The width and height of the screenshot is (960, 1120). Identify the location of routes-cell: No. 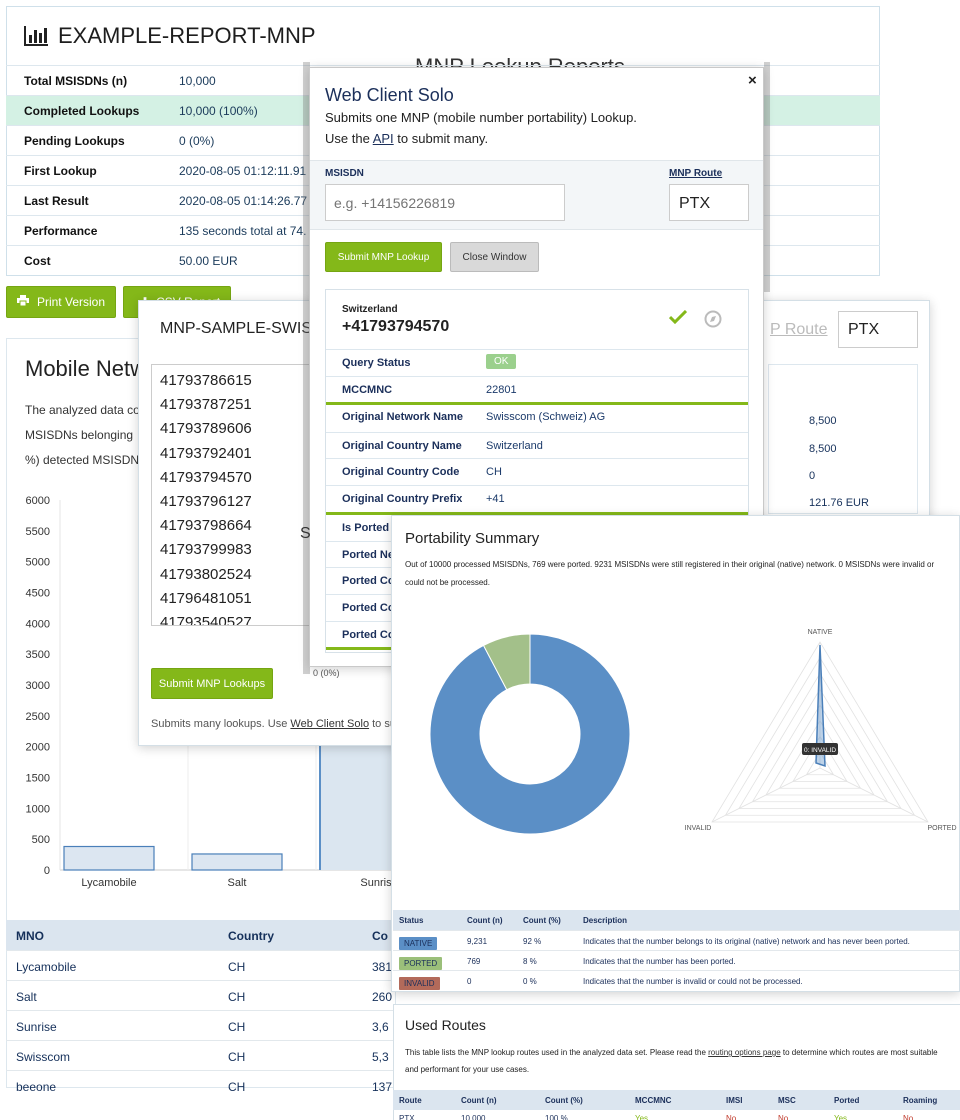
(908, 1117).